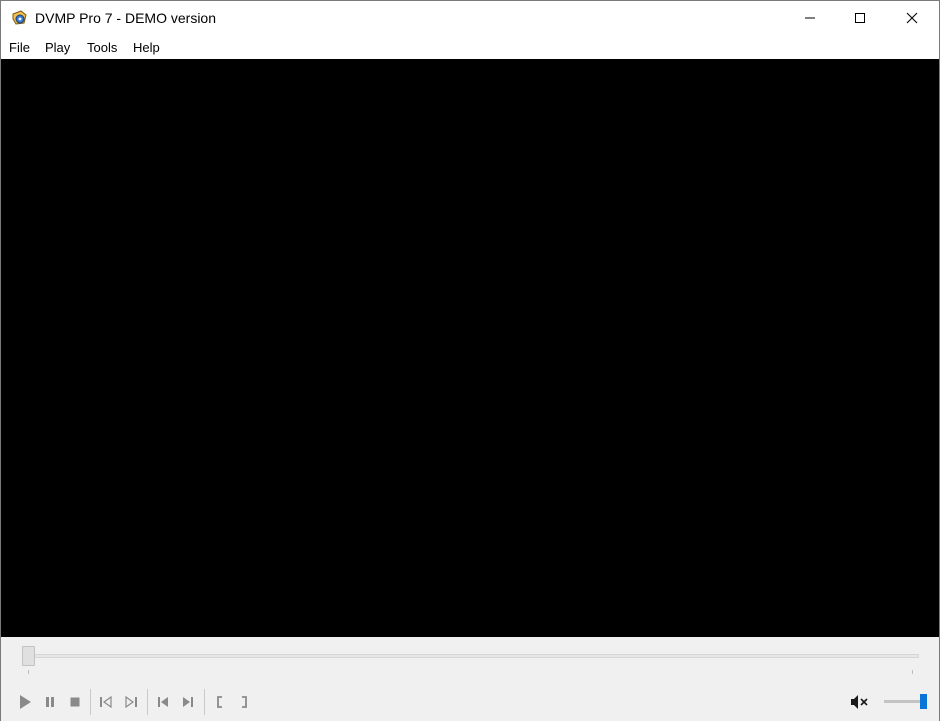 The height and width of the screenshot is (721, 940). Describe the element at coordinates (904, 701) in the screenshot. I see `volume-slider-track` at that location.